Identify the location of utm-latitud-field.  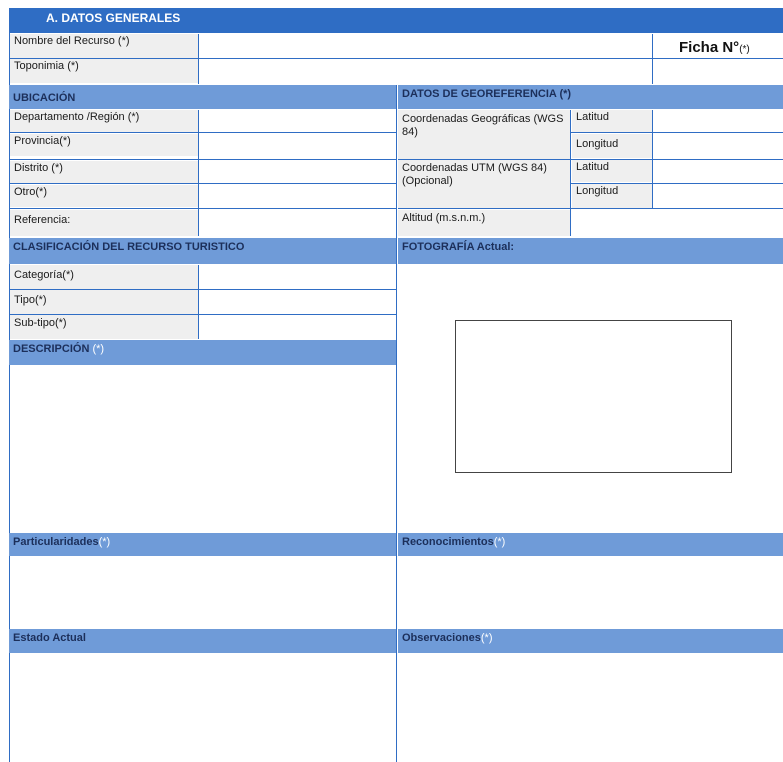
(718, 171).